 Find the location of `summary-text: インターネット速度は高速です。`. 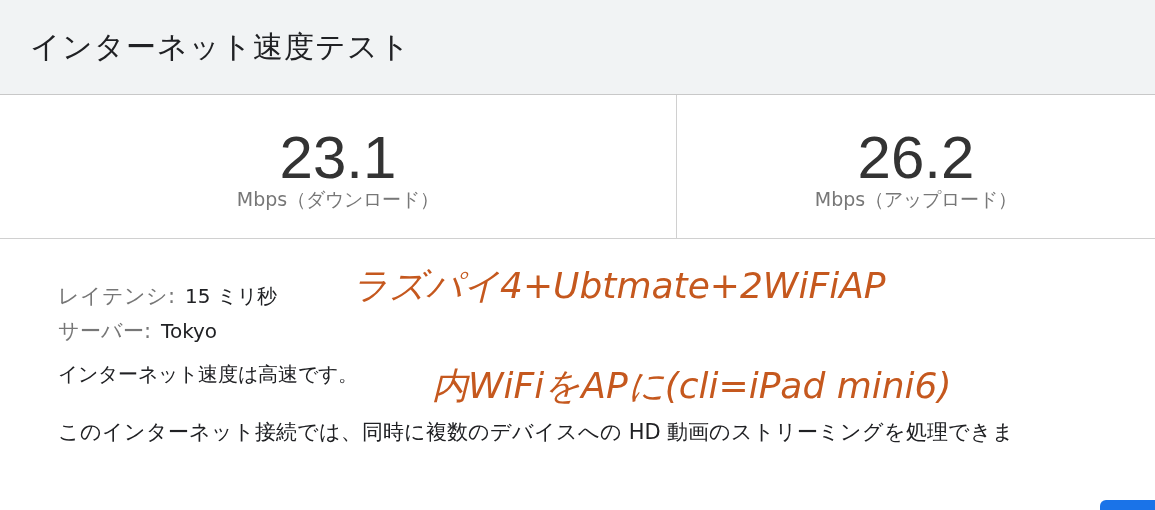

summary-text: インターネット速度は高速です。 is located at coordinates (208, 374).